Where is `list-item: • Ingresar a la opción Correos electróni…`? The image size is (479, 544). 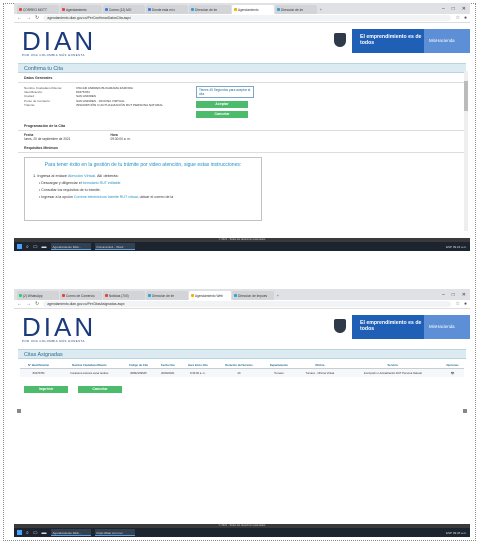 list-item: • Ingresar a la opción Correos electróni… is located at coordinates (106, 197).